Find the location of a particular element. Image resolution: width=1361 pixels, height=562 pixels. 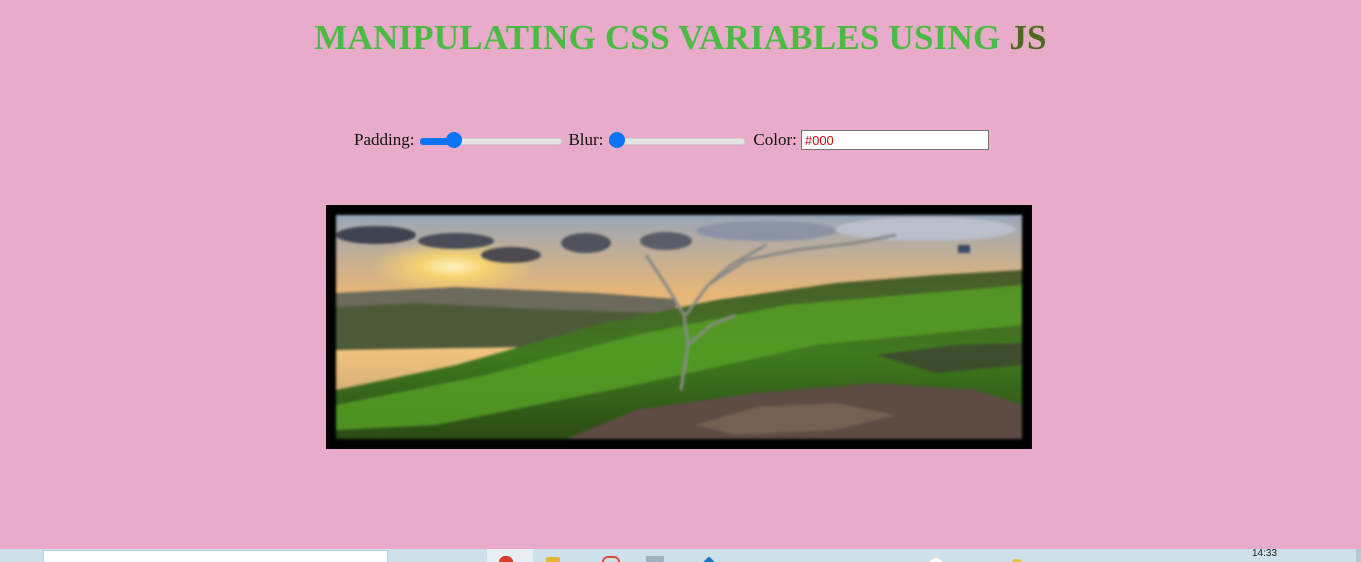

folder-icon is located at coordinates (553, 559).